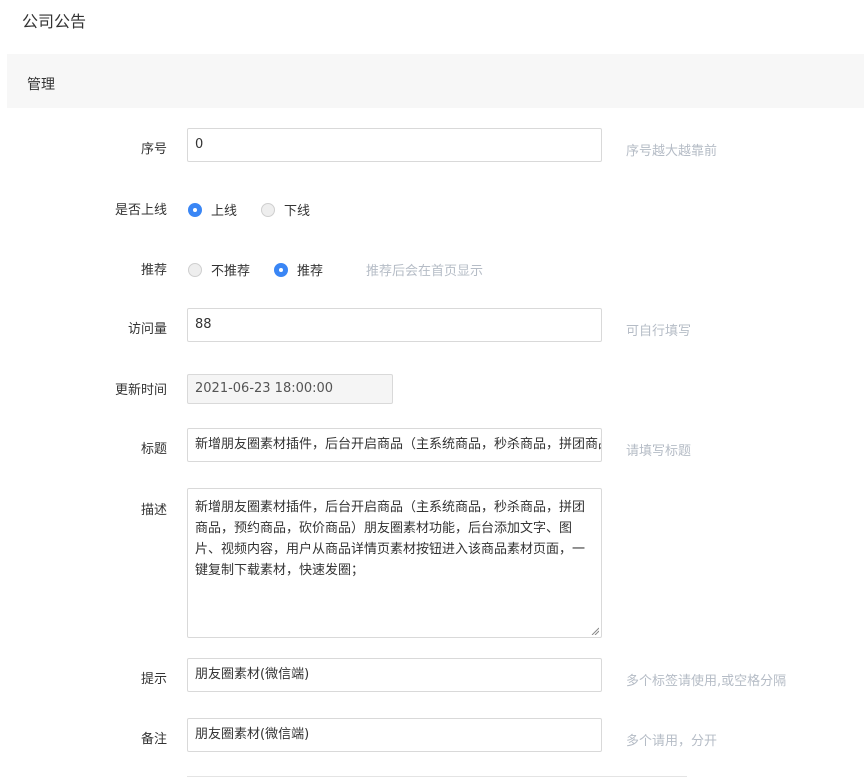 Image resolution: width=864 pixels, height=779 pixels. What do you see at coordinates (394, 735) in the screenshot?
I see `remark-input: 朋友圈素材(微信端)` at bounding box center [394, 735].